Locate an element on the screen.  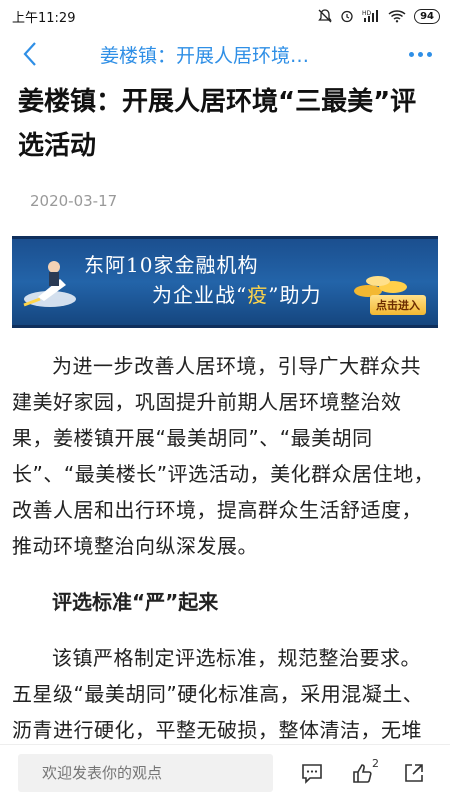
back-button is located at coordinates (30, 54).